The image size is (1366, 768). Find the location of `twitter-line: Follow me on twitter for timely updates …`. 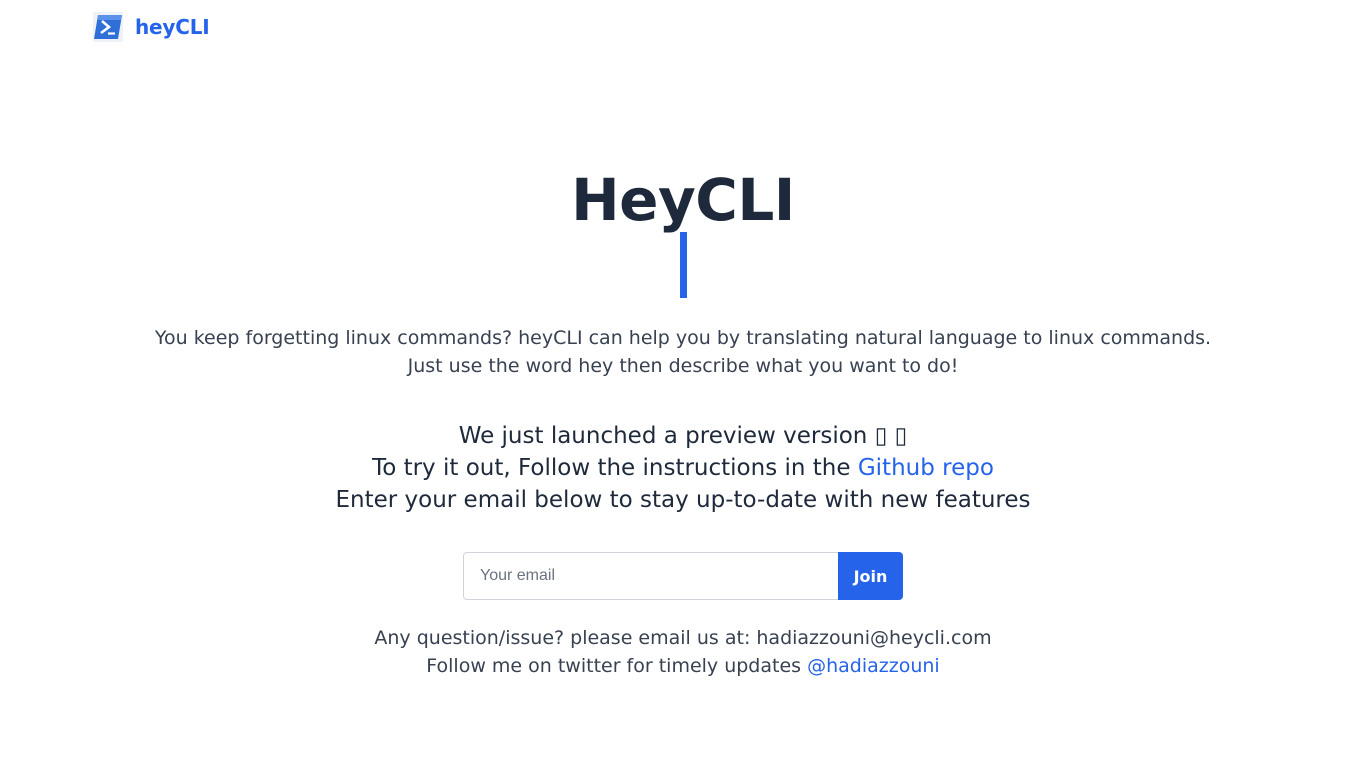

twitter-line: Follow me on twitter for timely updates … is located at coordinates (683, 666).